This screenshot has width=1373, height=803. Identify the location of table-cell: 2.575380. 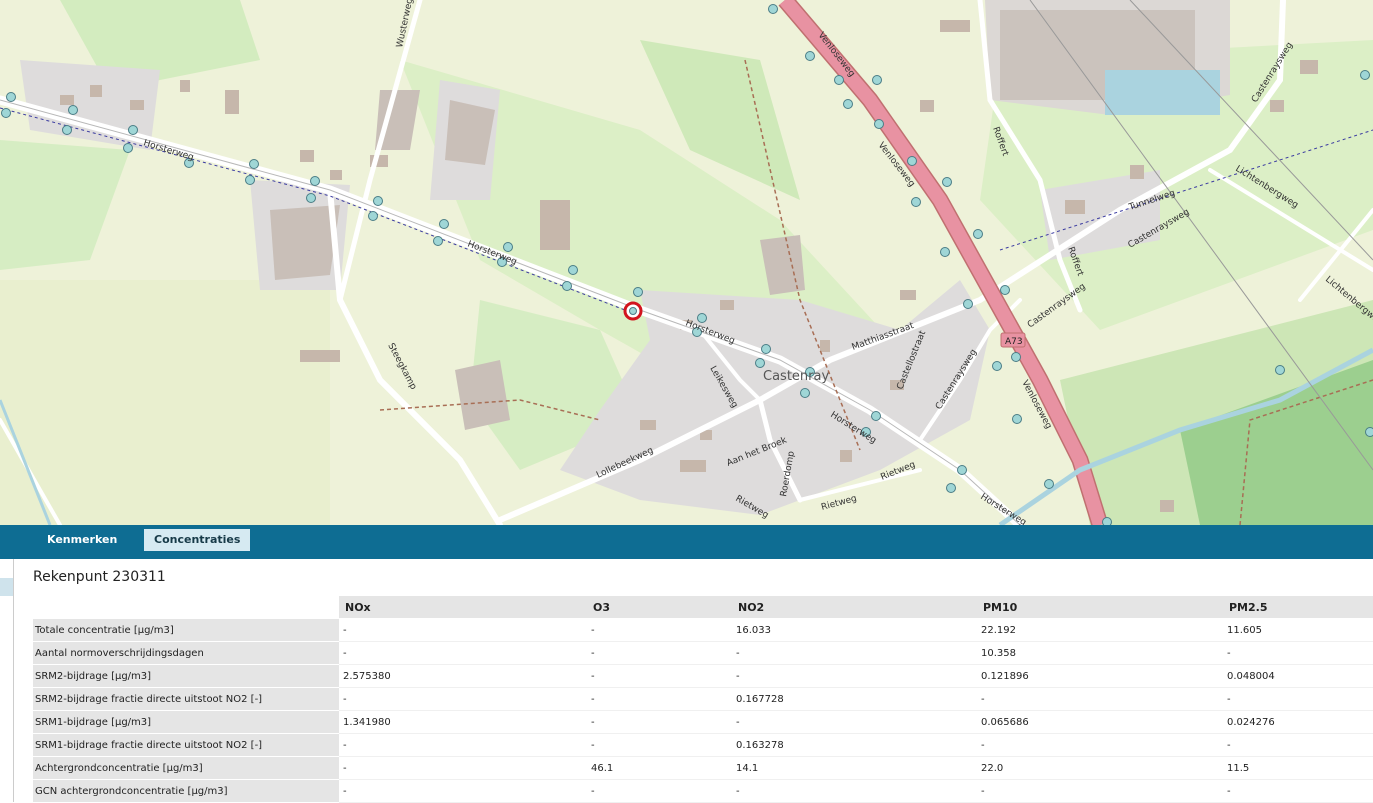
(463, 676).